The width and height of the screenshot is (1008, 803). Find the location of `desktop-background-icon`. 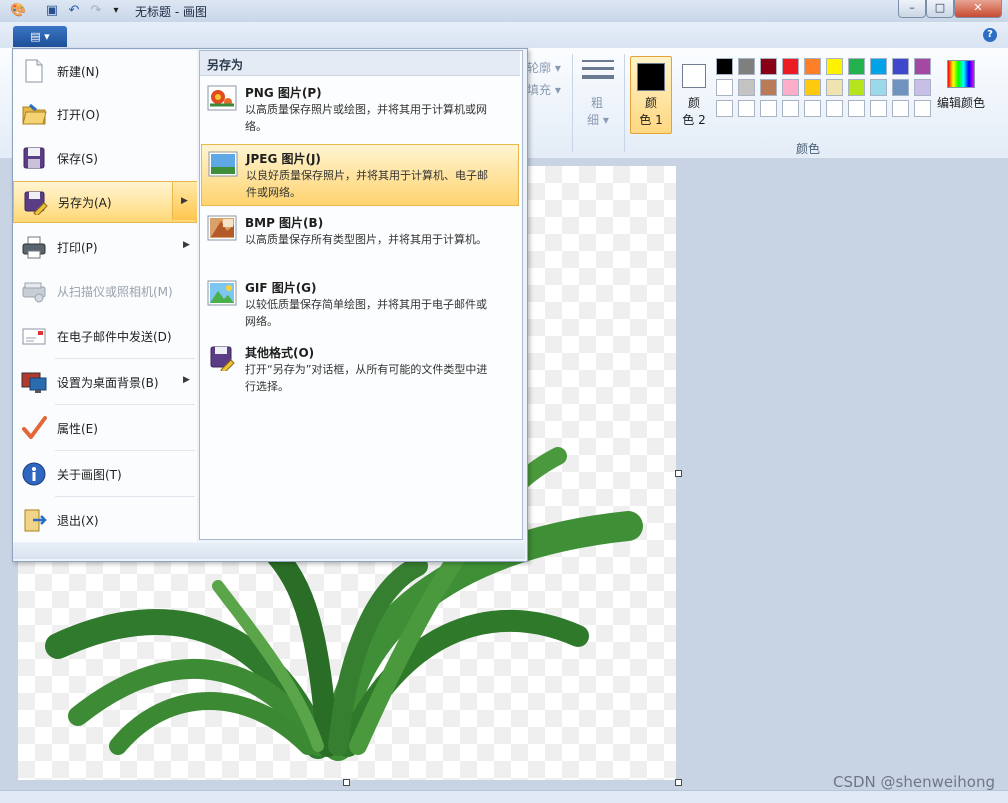

desktop-background-icon is located at coordinates (34, 382).